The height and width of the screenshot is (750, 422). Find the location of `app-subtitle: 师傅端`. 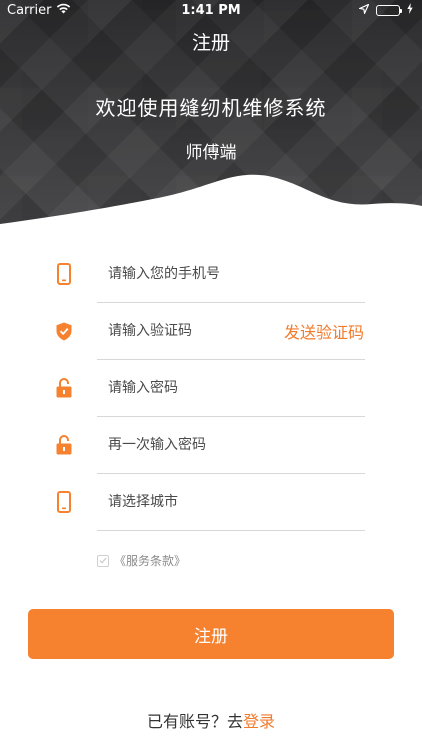

app-subtitle: 师傅端 is located at coordinates (211, 153).